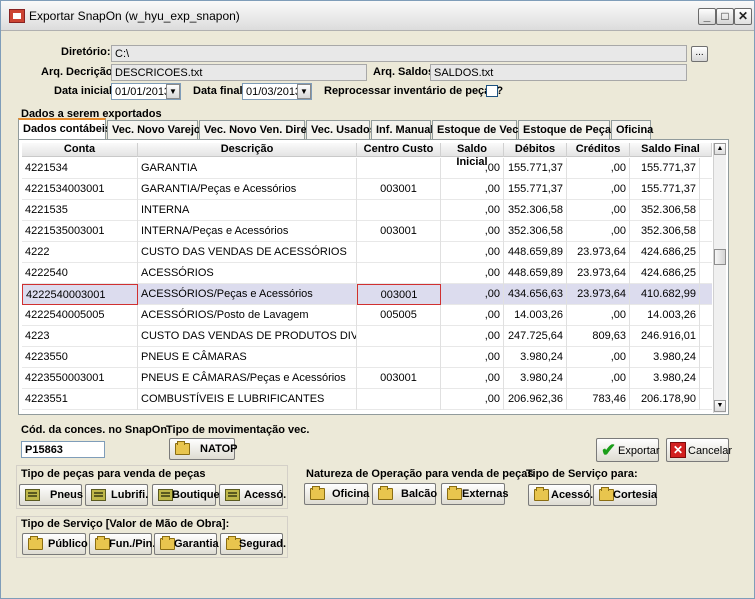 This screenshot has width=755, height=599. What do you see at coordinates (535, 294) in the screenshot?
I see `cell-debitos: 434.656,63` at bounding box center [535, 294].